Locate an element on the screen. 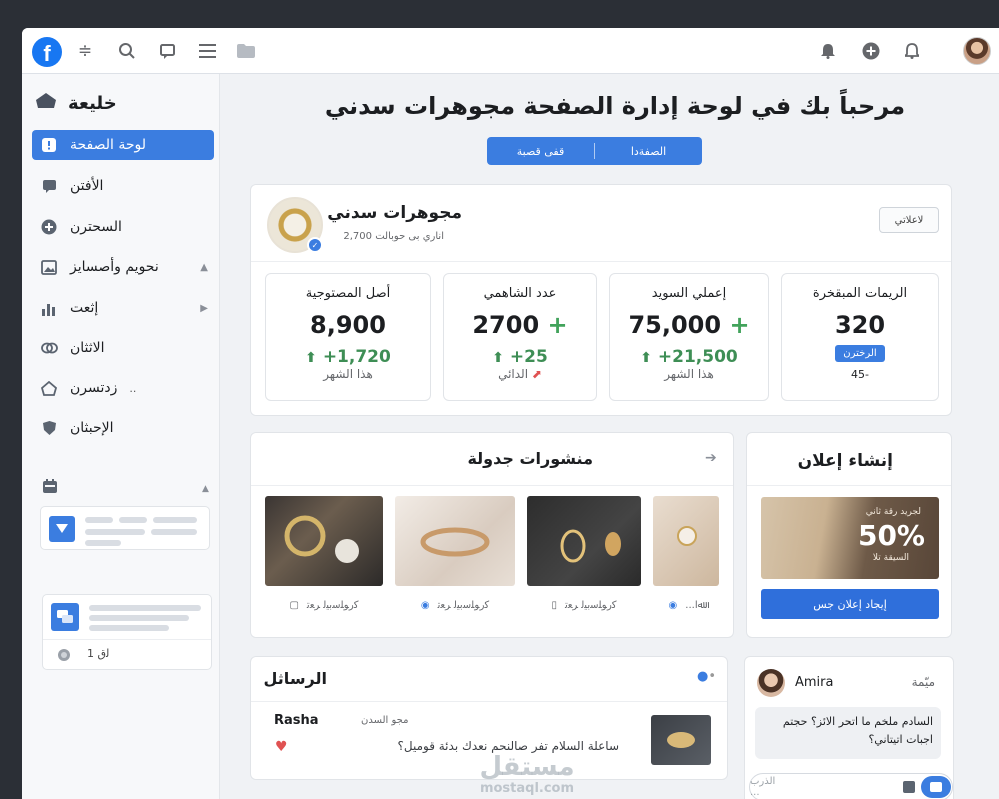  facebook-logo: f is located at coordinates (47, 52).